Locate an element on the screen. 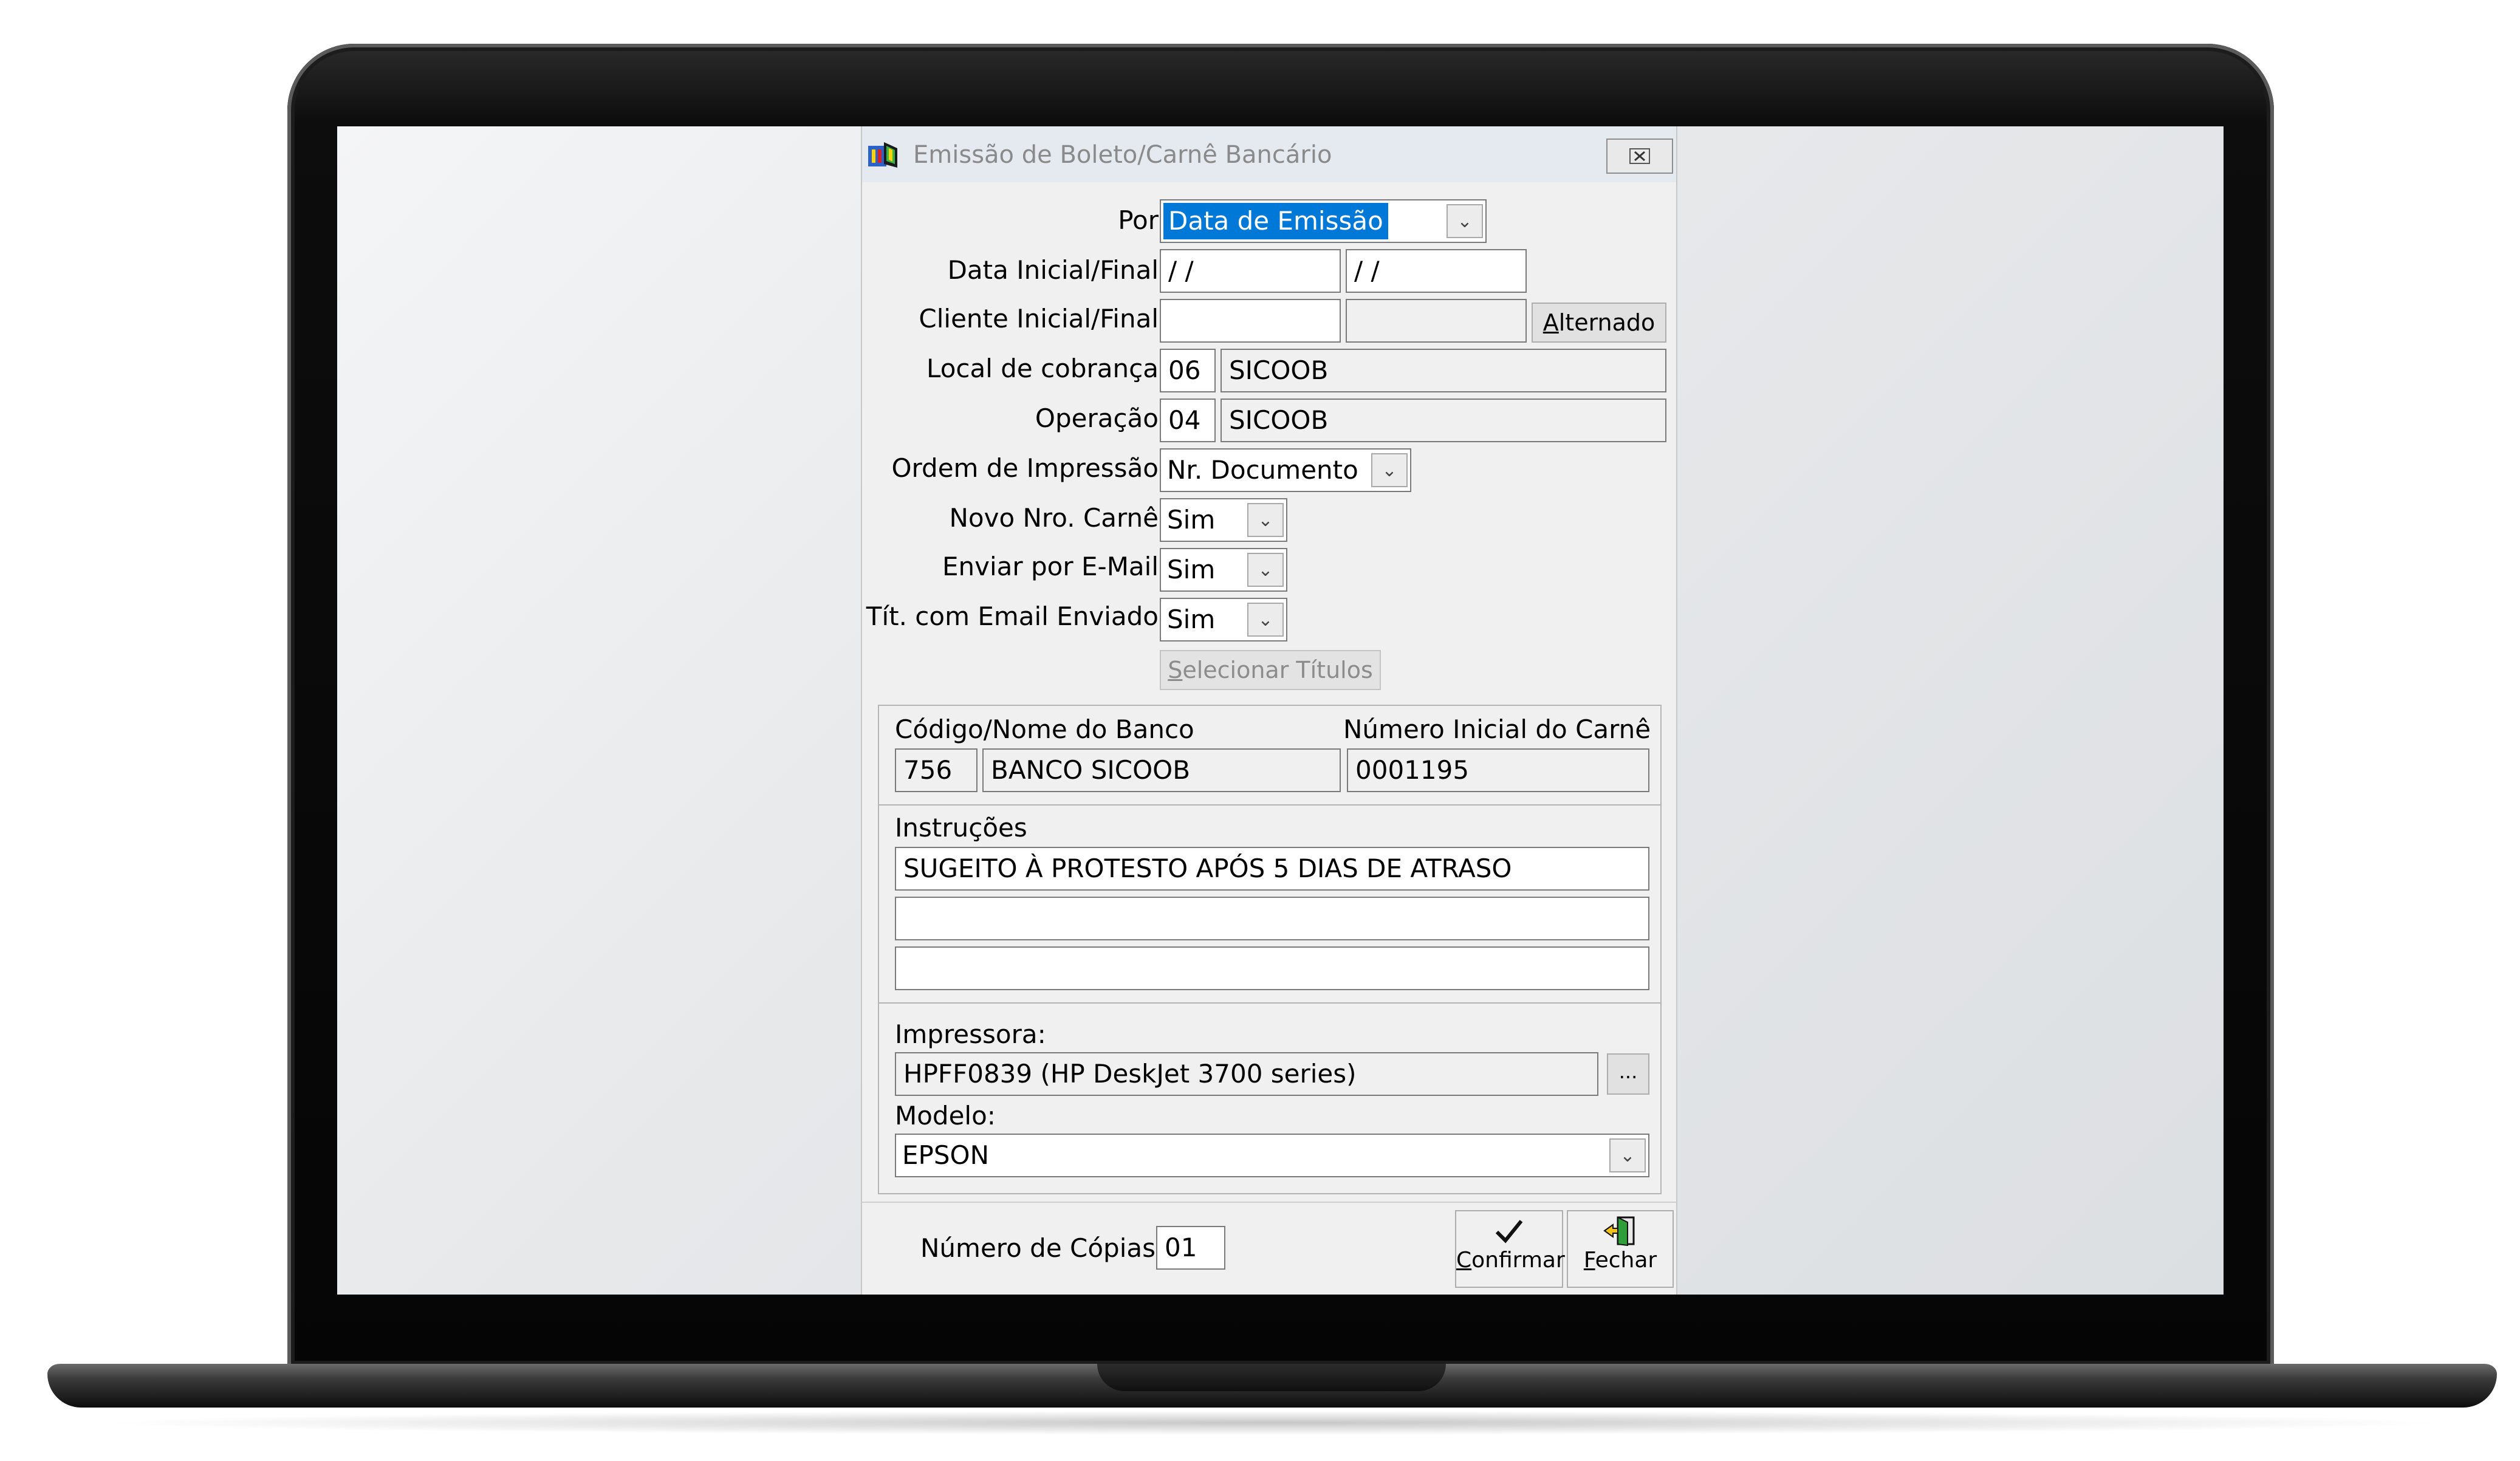 The width and height of the screenshot is (2520, 1461). copias-label: Número de Cópias: is located at coordinates (1042, 1248).